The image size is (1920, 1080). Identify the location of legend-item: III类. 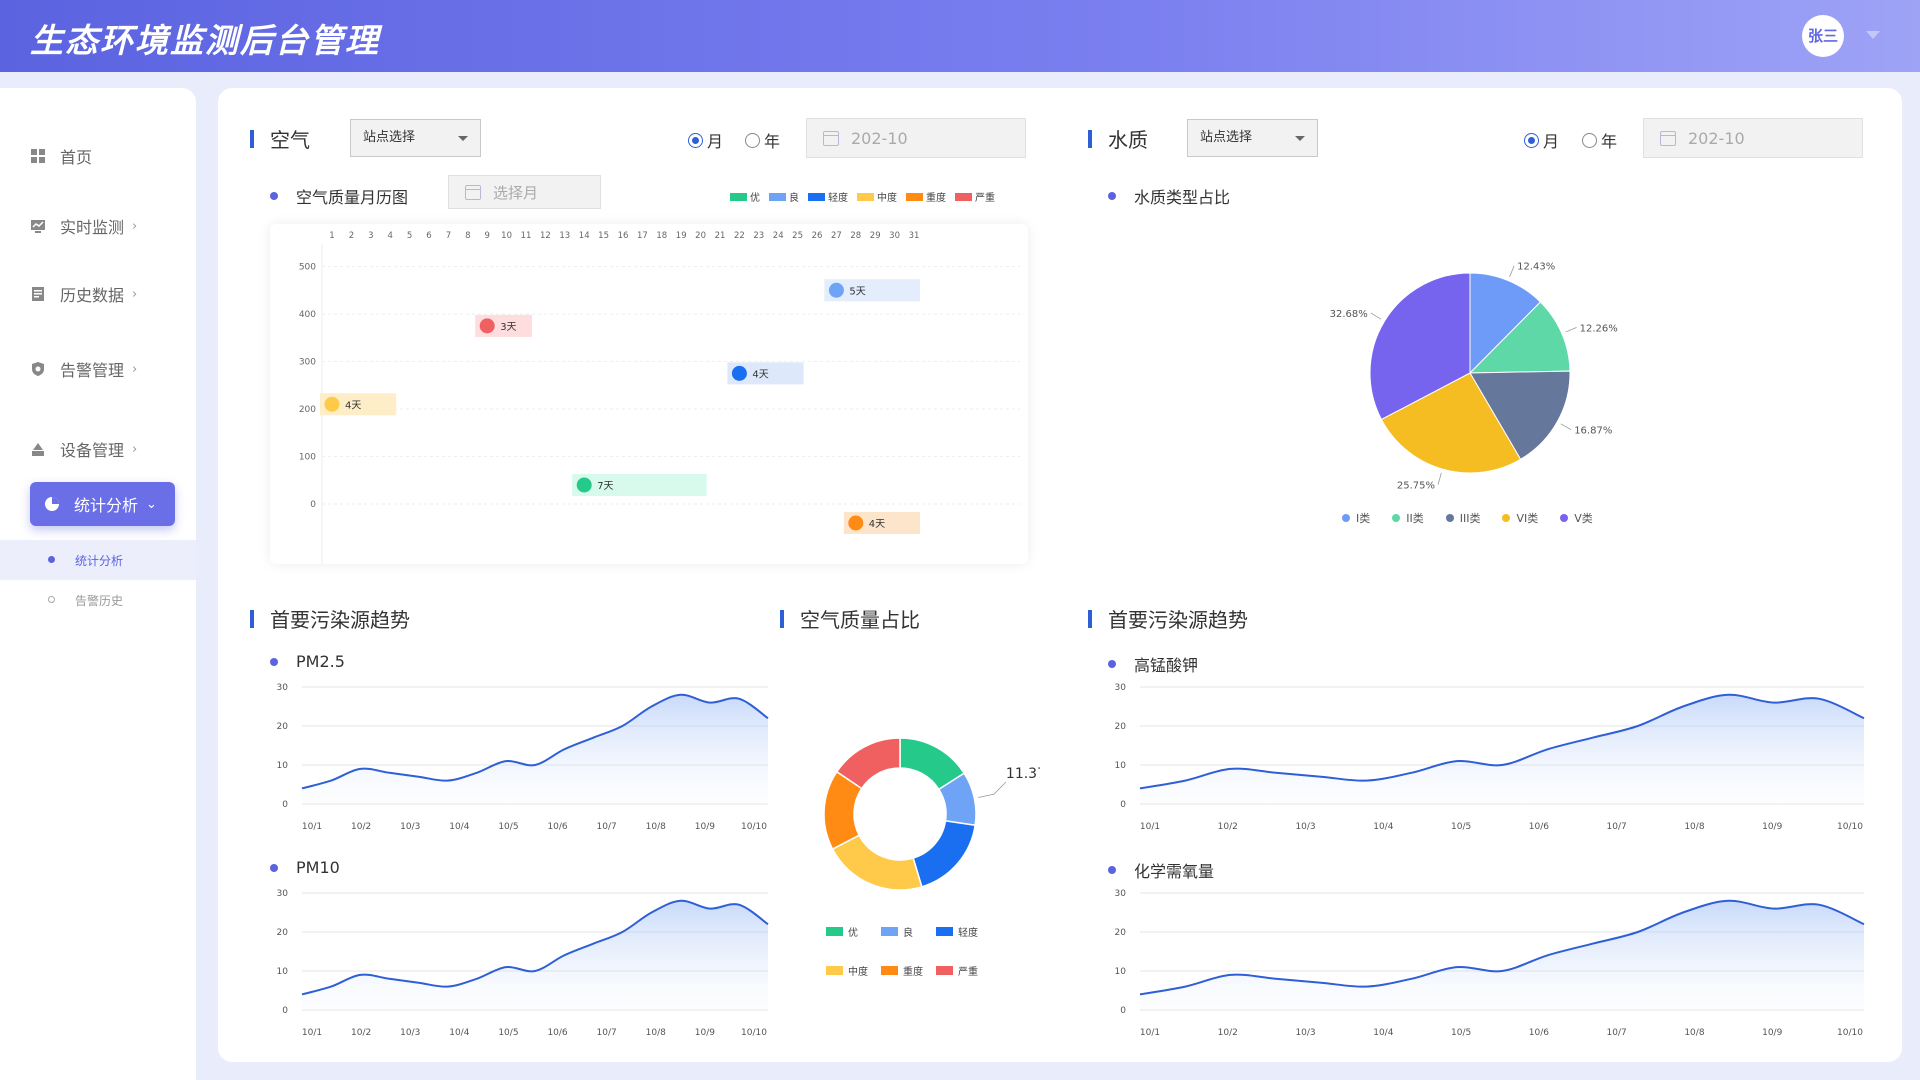
(1462, 518).